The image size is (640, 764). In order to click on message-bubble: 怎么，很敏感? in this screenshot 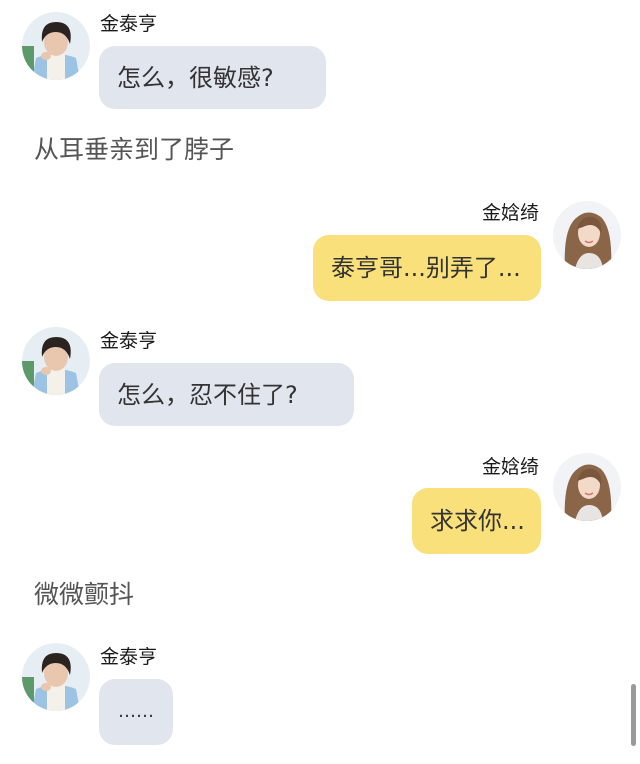, I will do `click(212, 77)`.